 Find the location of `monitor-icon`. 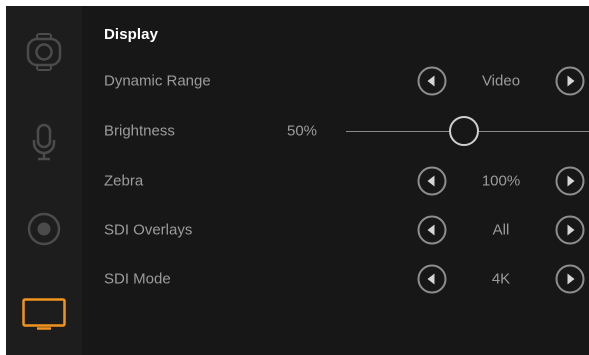

monitor-icon is located at coordinates (44, 314).